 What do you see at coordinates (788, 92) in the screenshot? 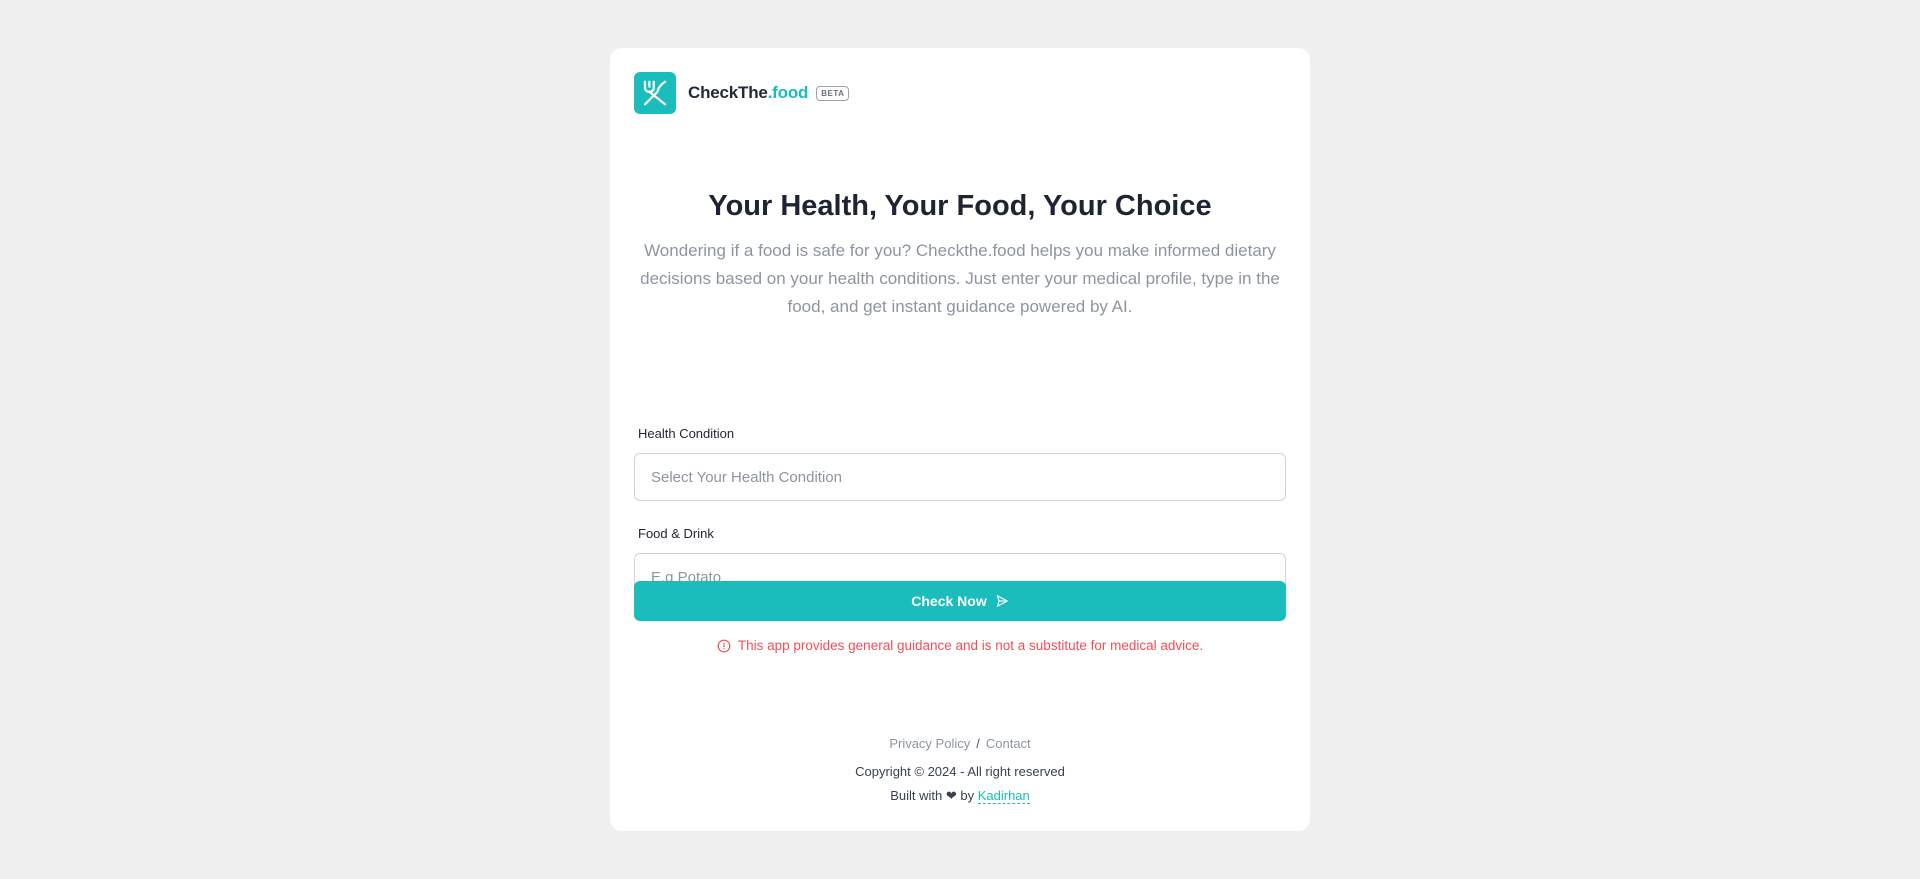
I see `brand-name-accent: .food` at bounding box center [788, 92].